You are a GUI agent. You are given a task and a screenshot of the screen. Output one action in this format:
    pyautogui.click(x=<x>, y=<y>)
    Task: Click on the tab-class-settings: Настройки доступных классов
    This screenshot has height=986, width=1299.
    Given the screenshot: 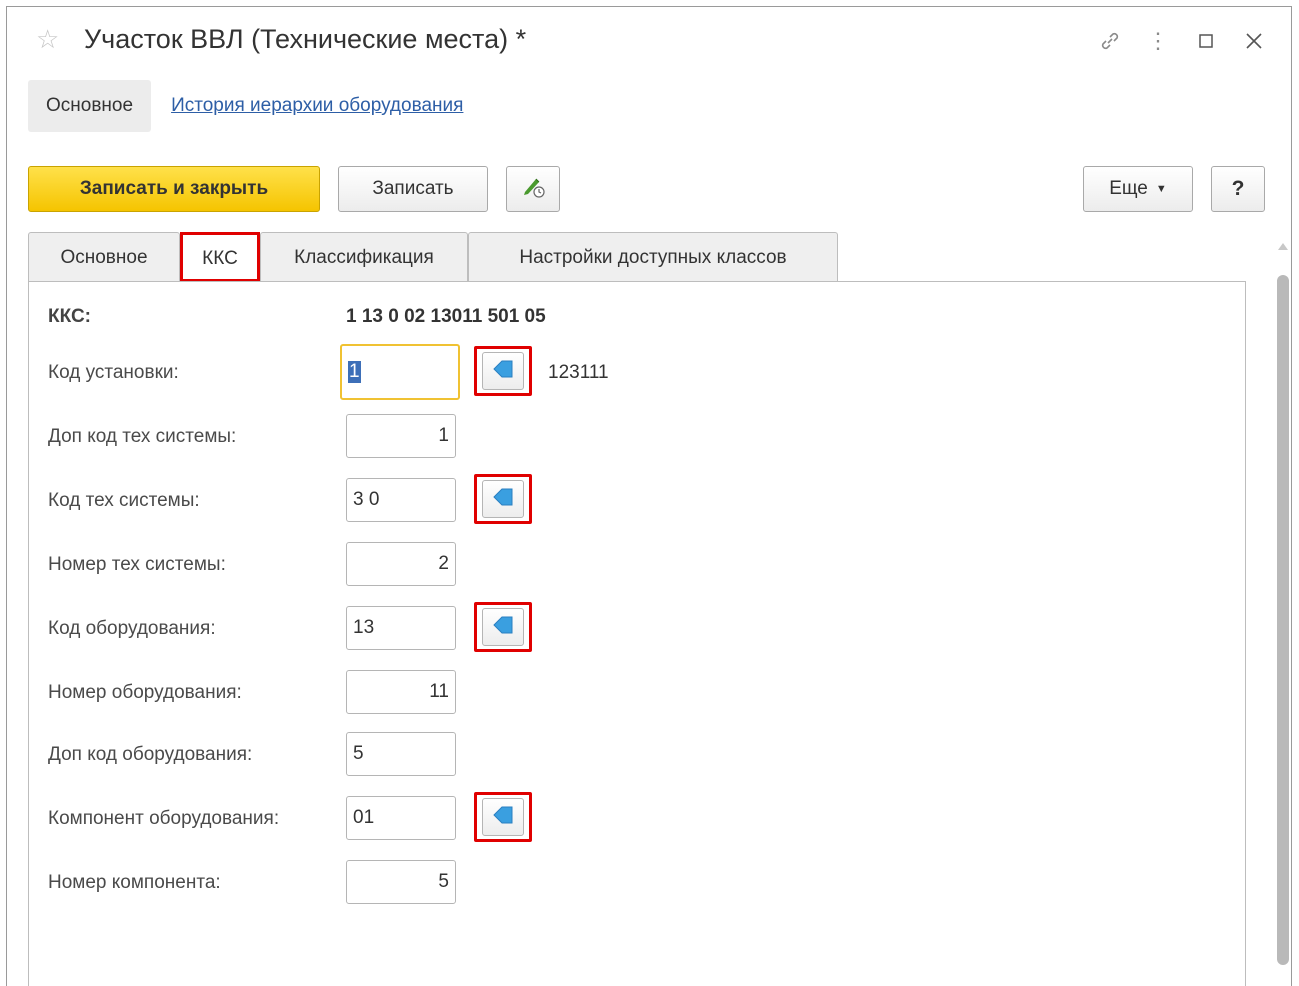 What is the action you would take?
    pyautogui.click(x=653, y=257)
    